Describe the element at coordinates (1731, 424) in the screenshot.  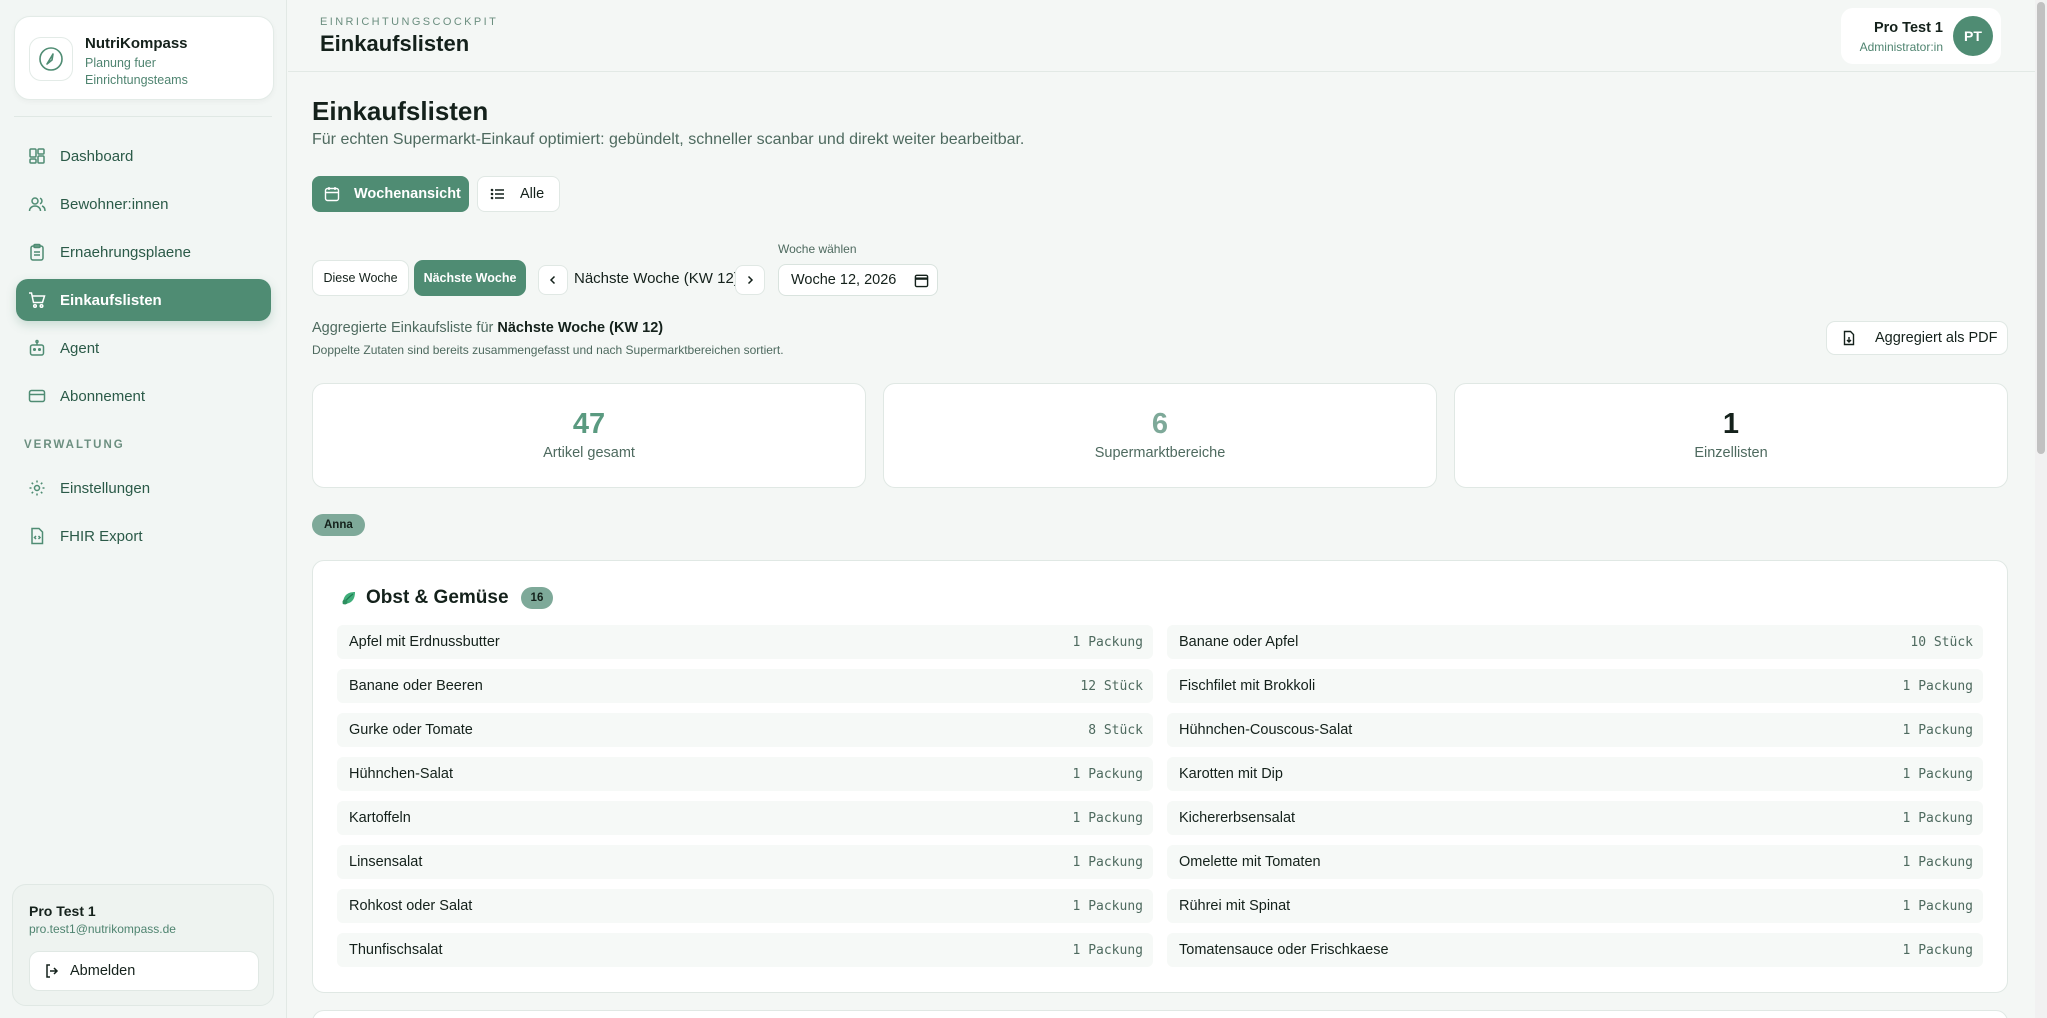
I see `stat-value: 1` at that location.